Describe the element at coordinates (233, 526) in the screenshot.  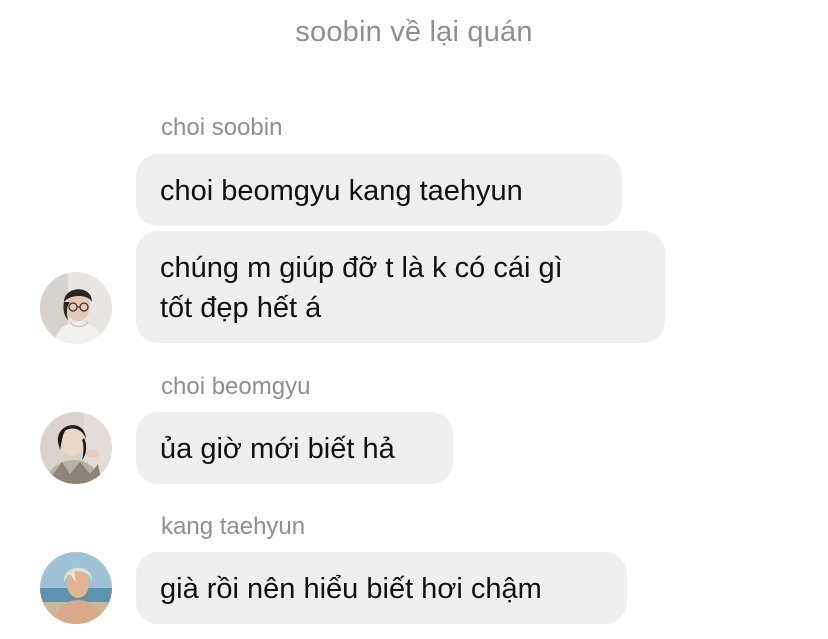
I see `sender-name: kang taehyun` at that location.